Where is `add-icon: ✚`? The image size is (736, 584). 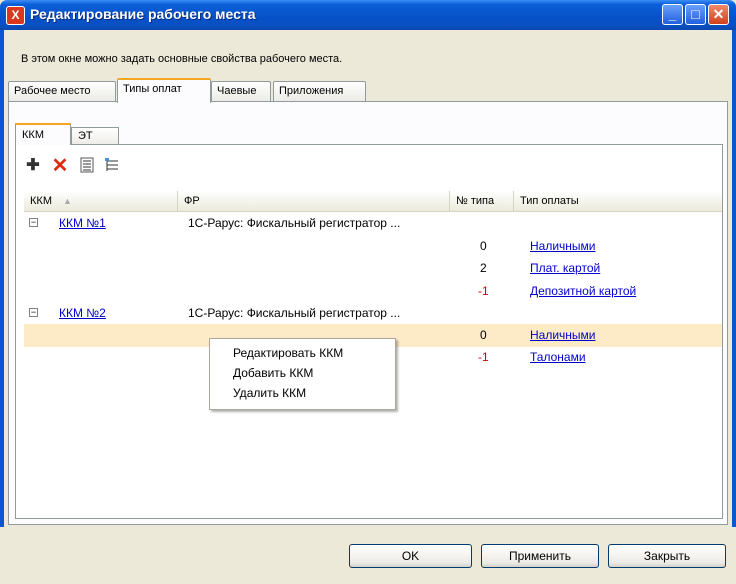
add-icon: ✚ is located at coordinates (33, 166).